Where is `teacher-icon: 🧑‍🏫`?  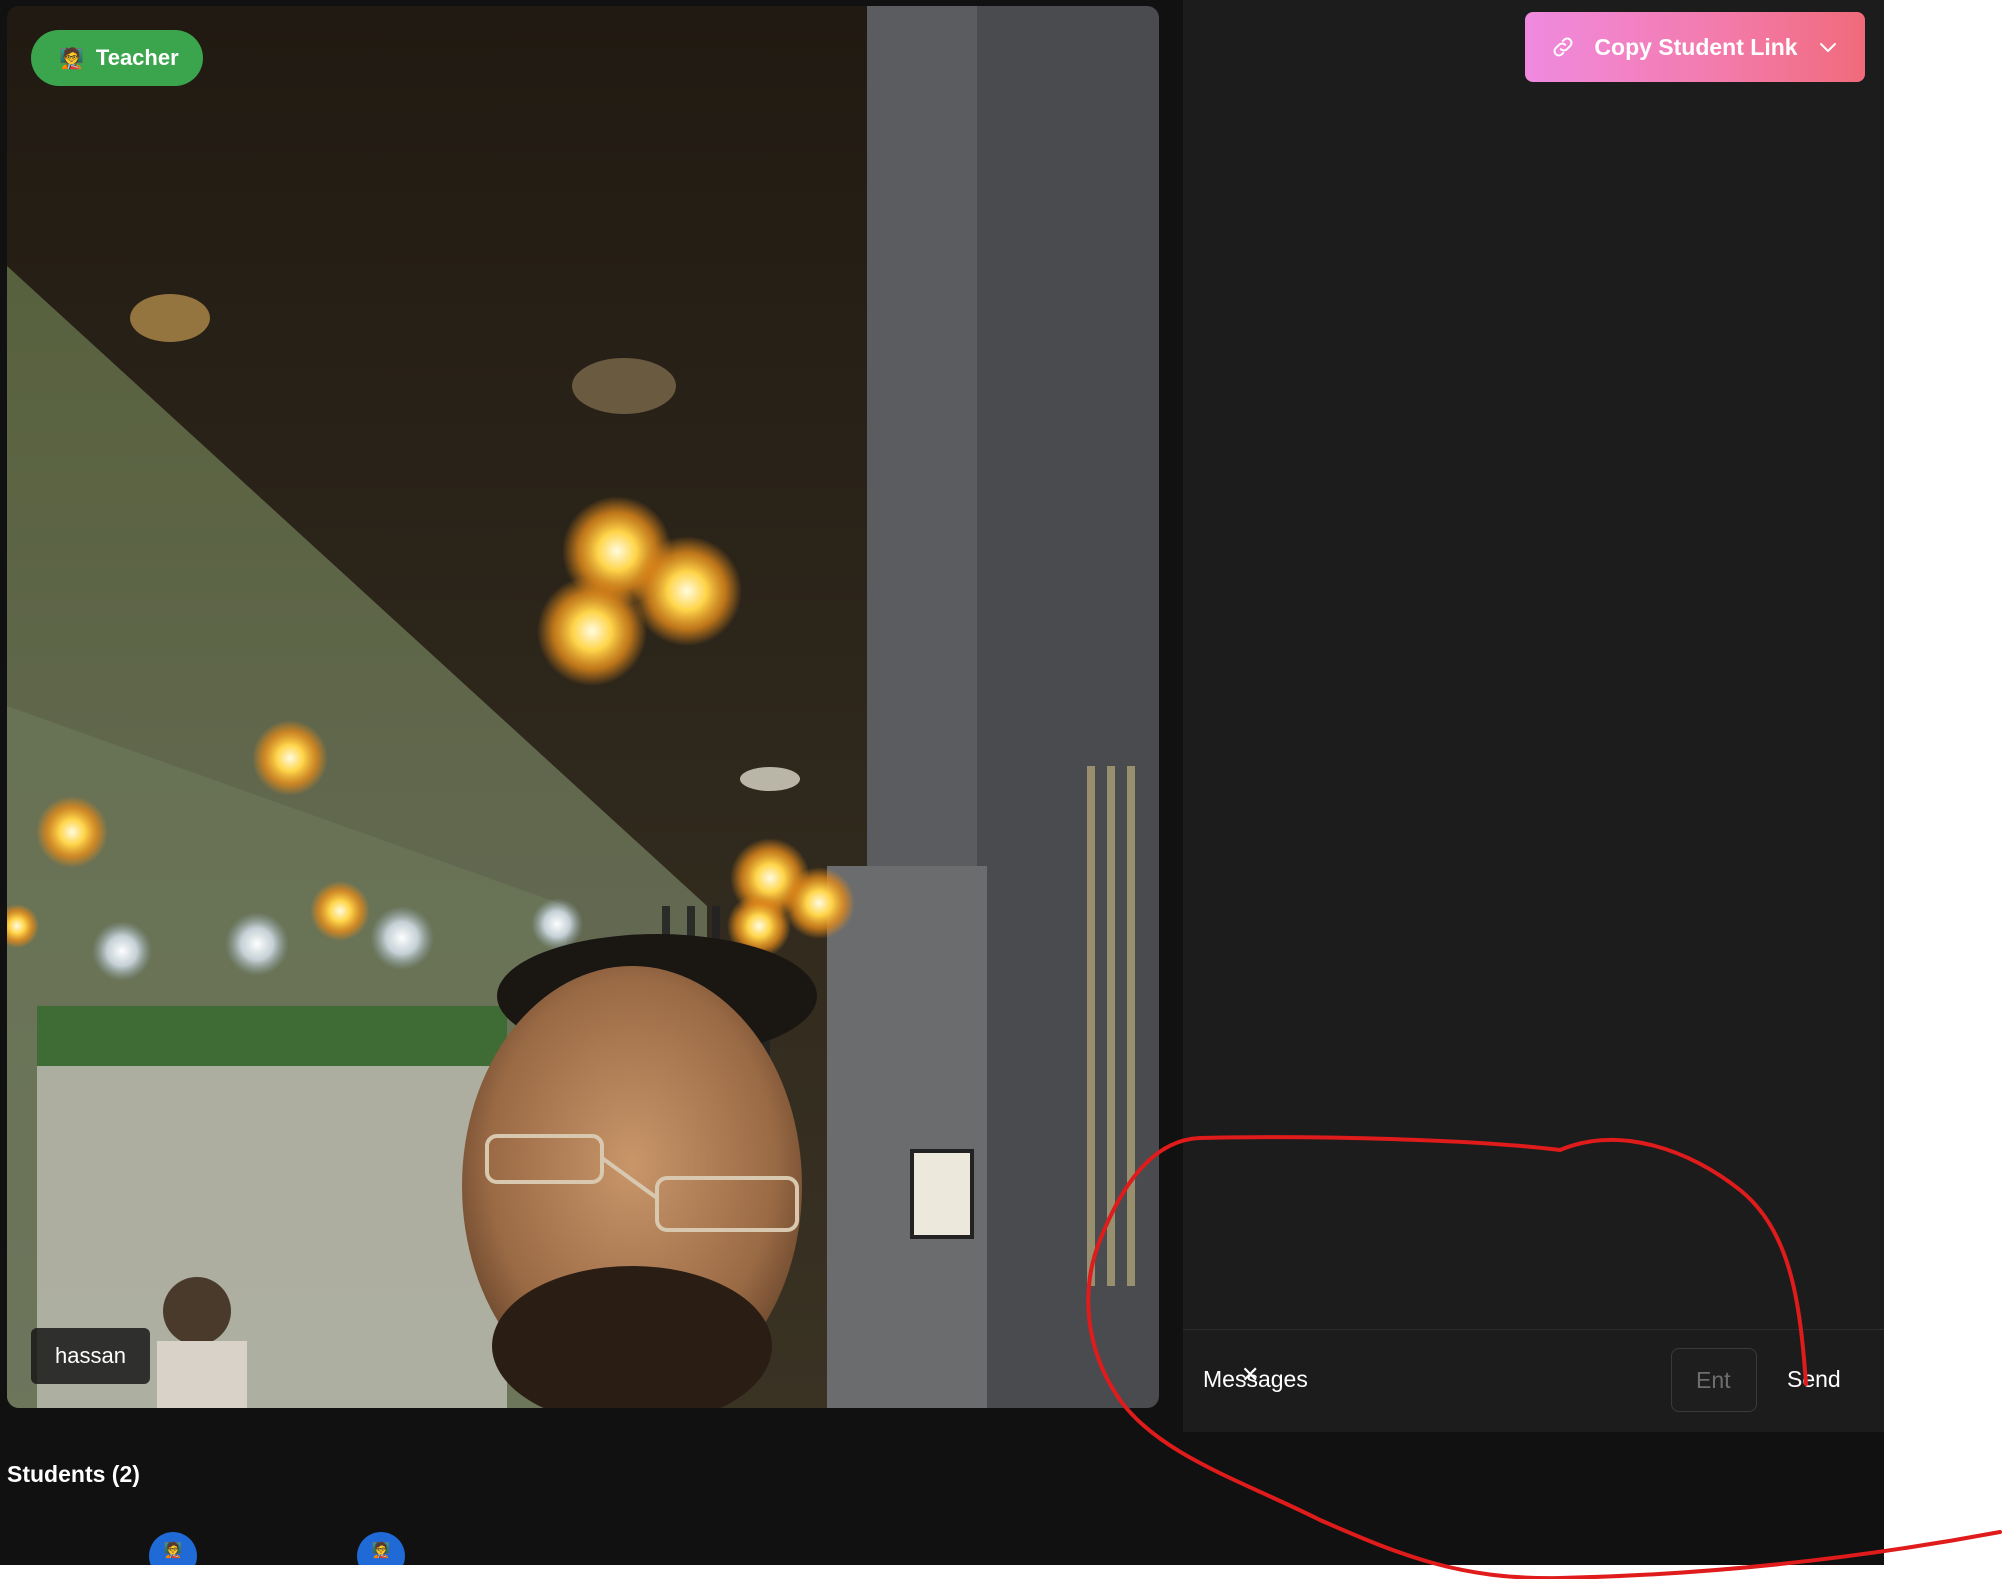 teacher-icon: 🧑‍🏫 is located at coordinates (71, 58).